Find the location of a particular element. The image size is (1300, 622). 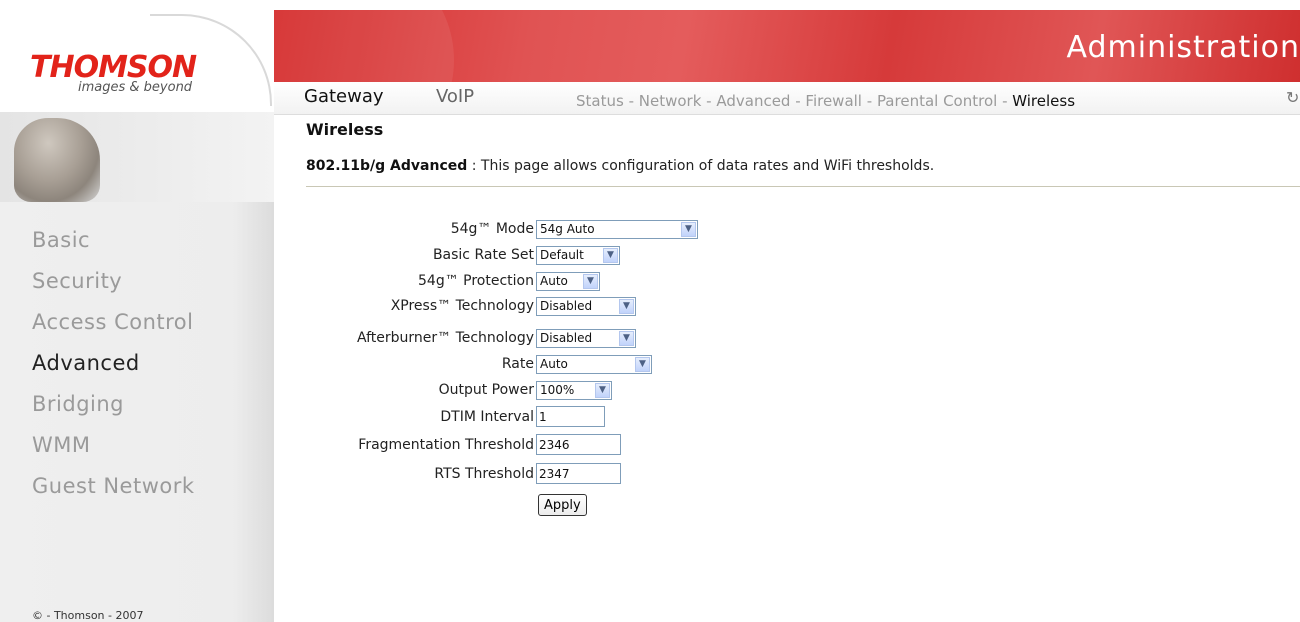

row-afterburner: Afterburner™ Technology is located at coordinates (420, 338).